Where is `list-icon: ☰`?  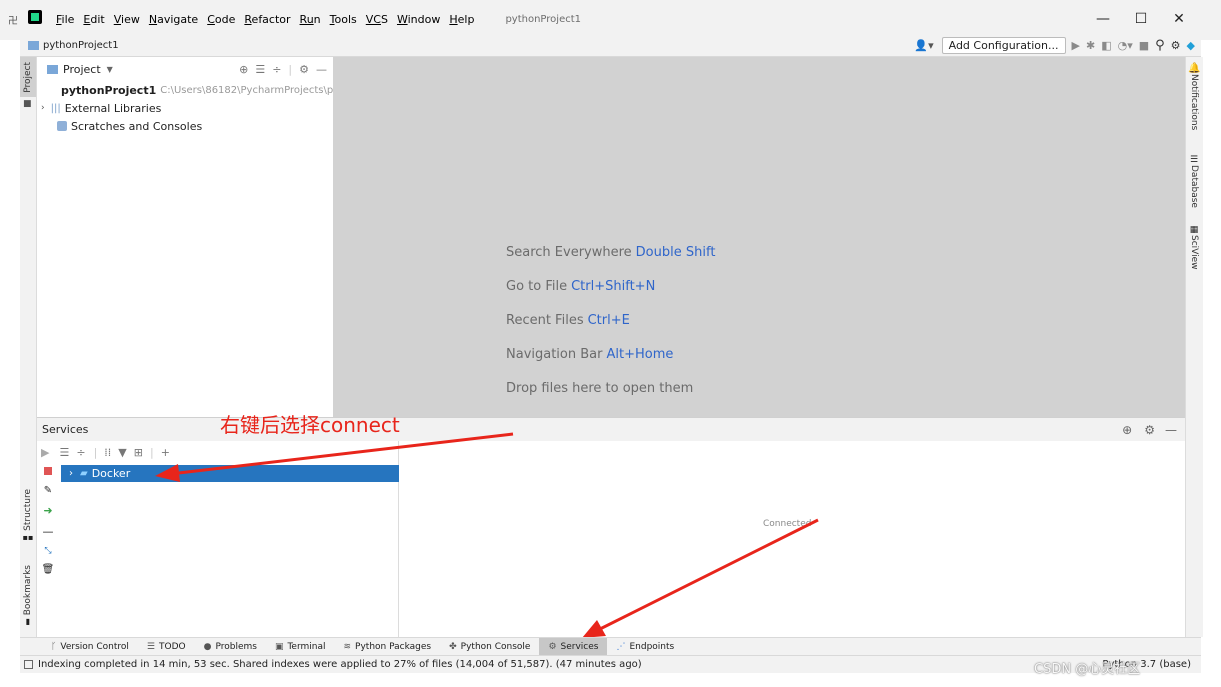
list-icon: ☰ is located at coordinates (150, 646).